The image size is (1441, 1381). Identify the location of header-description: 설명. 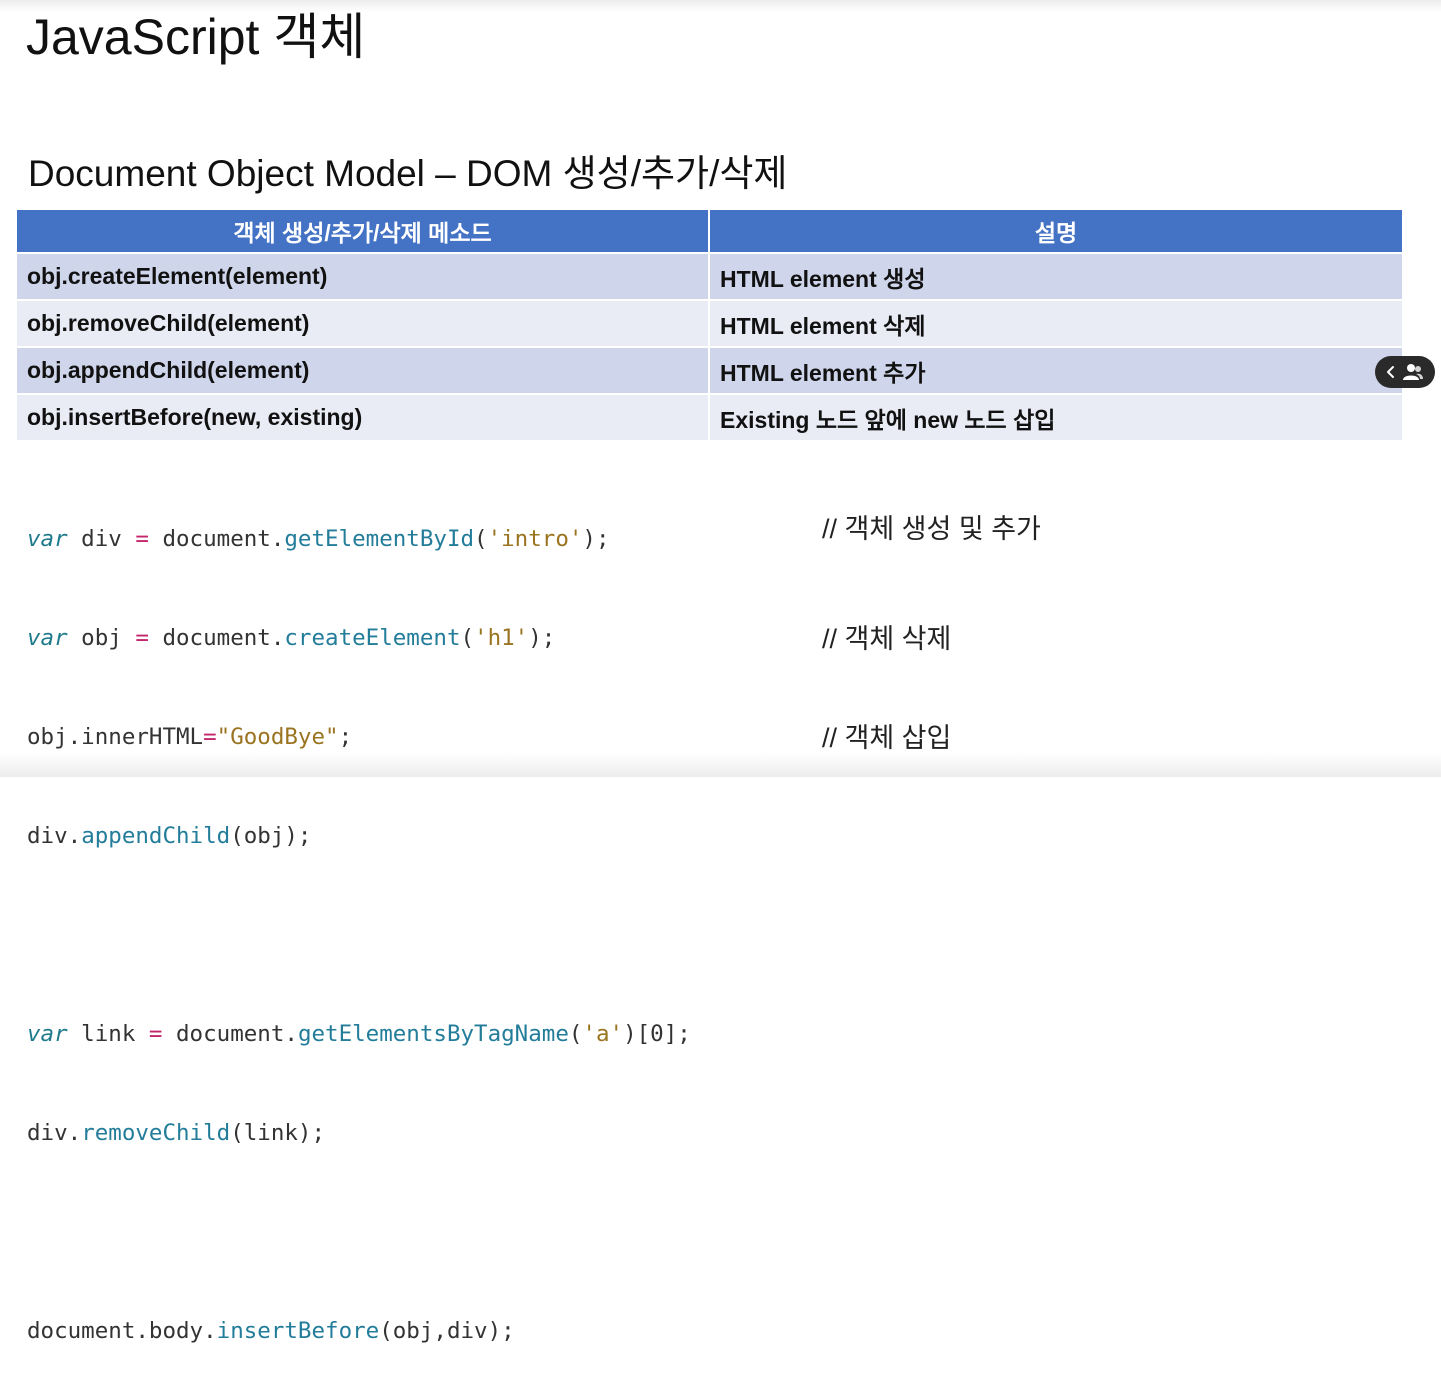
(1055, 232).